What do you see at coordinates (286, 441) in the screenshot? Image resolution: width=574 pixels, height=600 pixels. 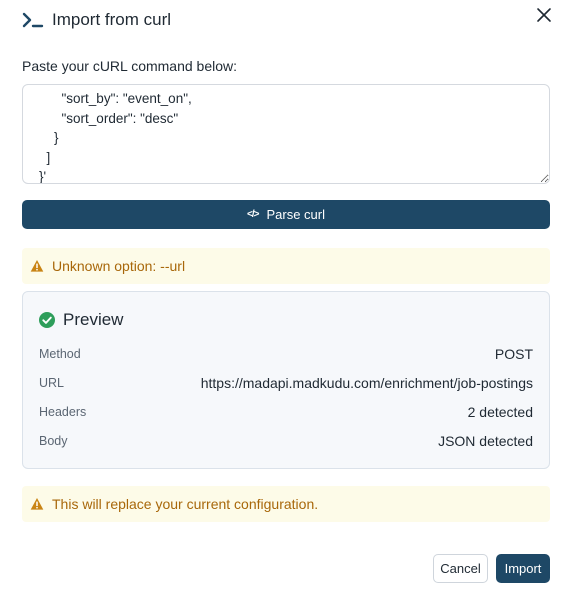 I see `preview-row-body: Body JSON detected` at bounding box center [286, 441].